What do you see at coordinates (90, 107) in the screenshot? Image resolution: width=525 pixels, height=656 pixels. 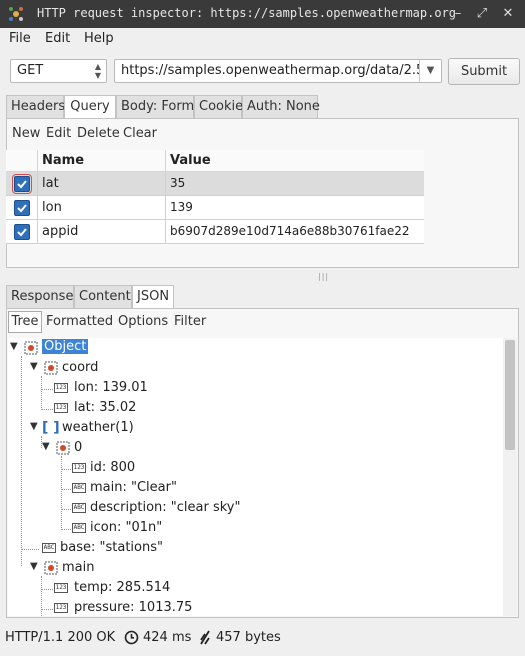 I see `tab-query: Query` at bounding box center [90, 107].